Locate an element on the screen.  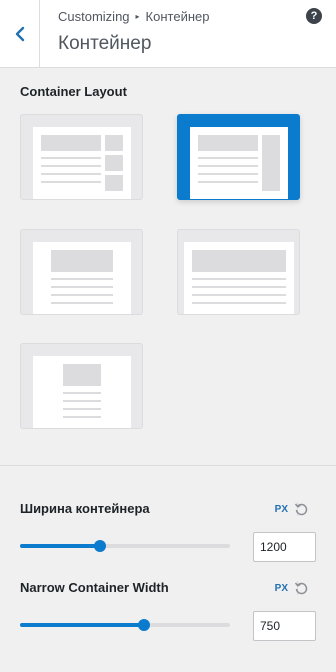
container-width-input is located at coordinates (284, 547).